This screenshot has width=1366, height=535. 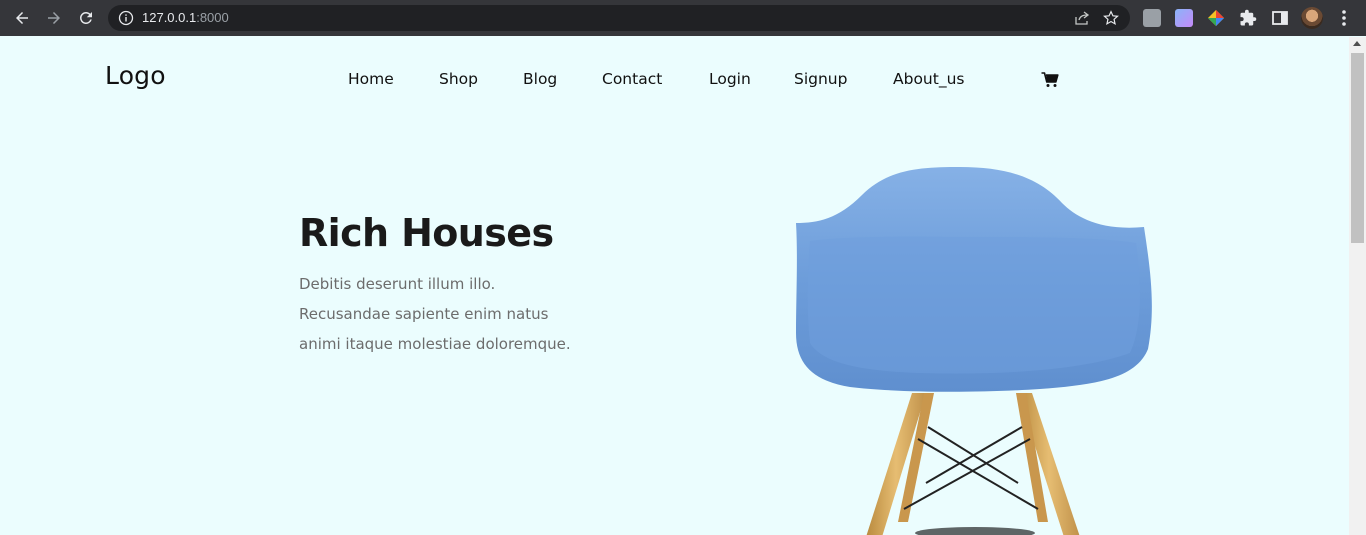 What do you see at coordinates (1280, 18) in the screenshot?
I see `side-panel-icon` at bounding box center [1280, 18].